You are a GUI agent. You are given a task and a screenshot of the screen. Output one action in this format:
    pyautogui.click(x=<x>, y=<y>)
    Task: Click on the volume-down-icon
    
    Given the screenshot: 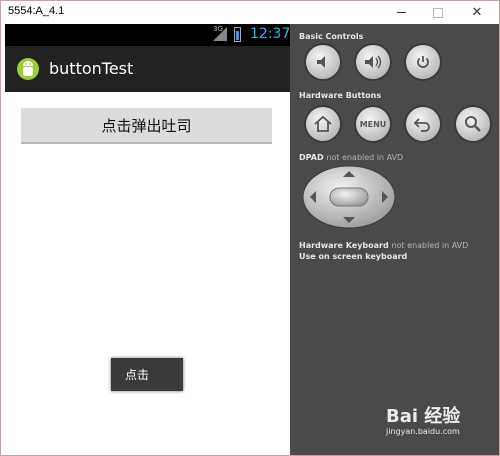 What is the action you would take?
    pyautogui.click(x=321, y=62)
    